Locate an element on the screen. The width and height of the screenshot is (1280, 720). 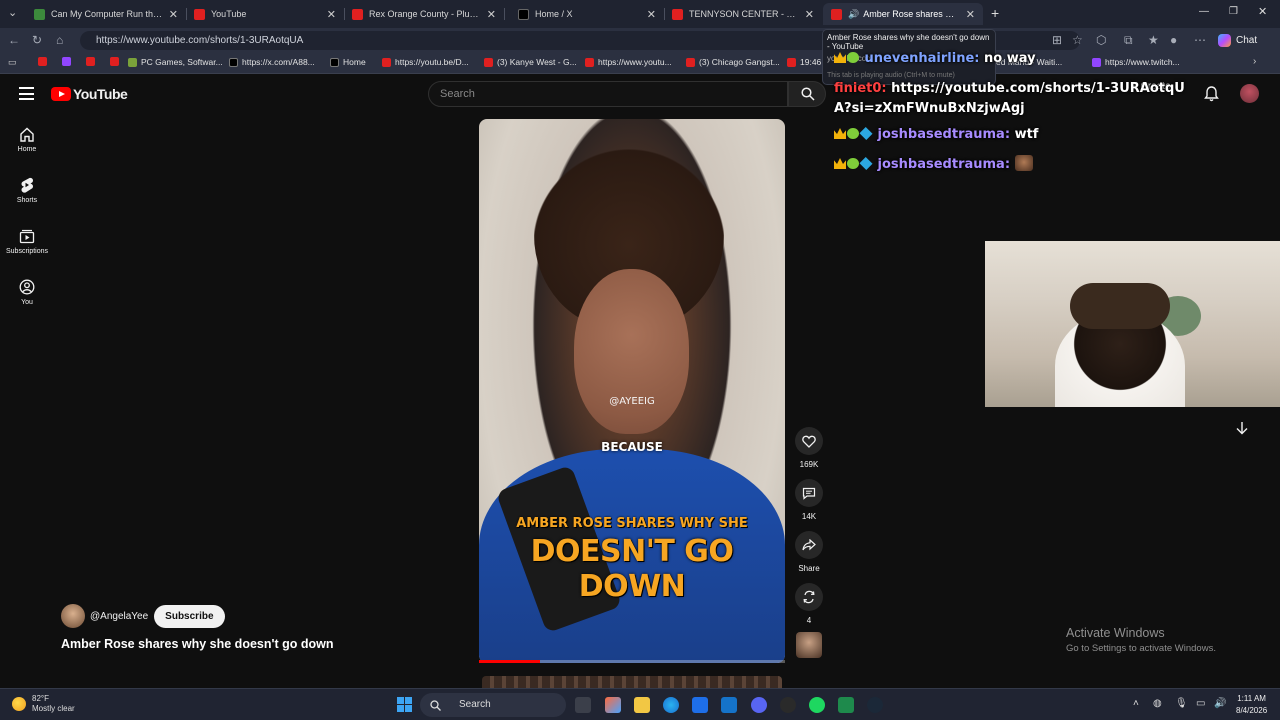
microsoft-store-icon is located at coordinates (700, 705).